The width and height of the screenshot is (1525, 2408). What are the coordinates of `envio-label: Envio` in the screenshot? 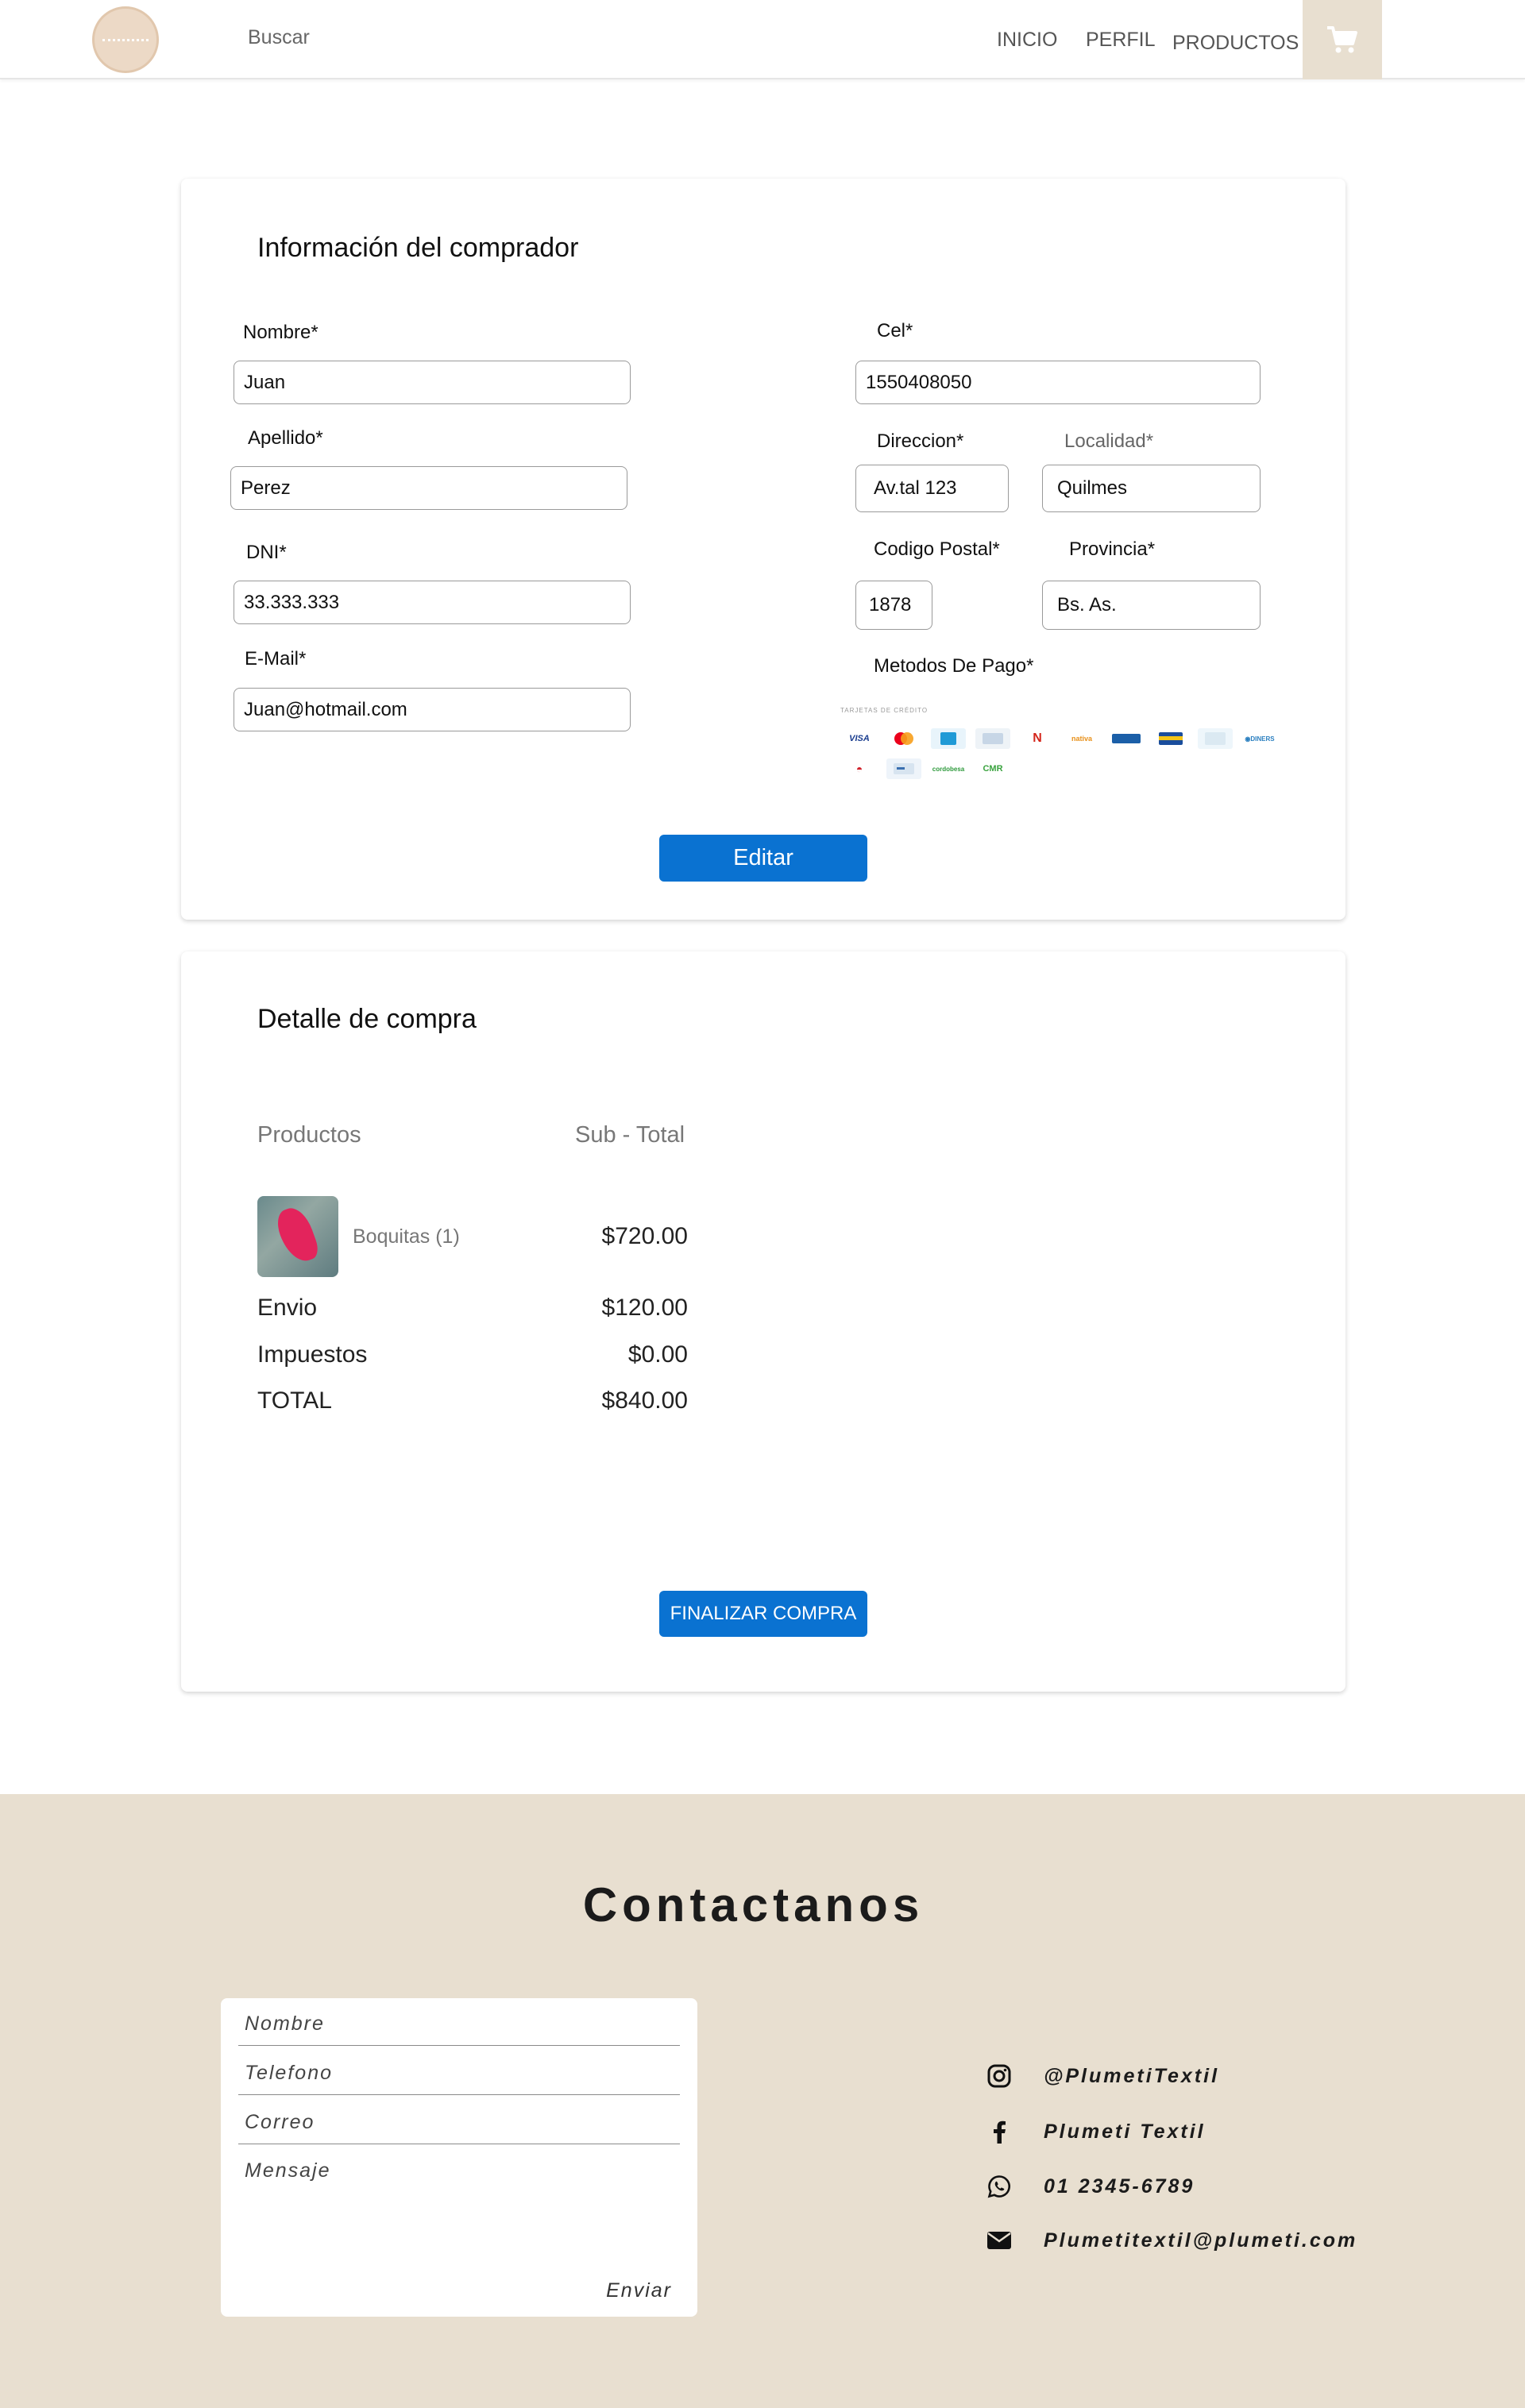 It's located at (288, 1308).